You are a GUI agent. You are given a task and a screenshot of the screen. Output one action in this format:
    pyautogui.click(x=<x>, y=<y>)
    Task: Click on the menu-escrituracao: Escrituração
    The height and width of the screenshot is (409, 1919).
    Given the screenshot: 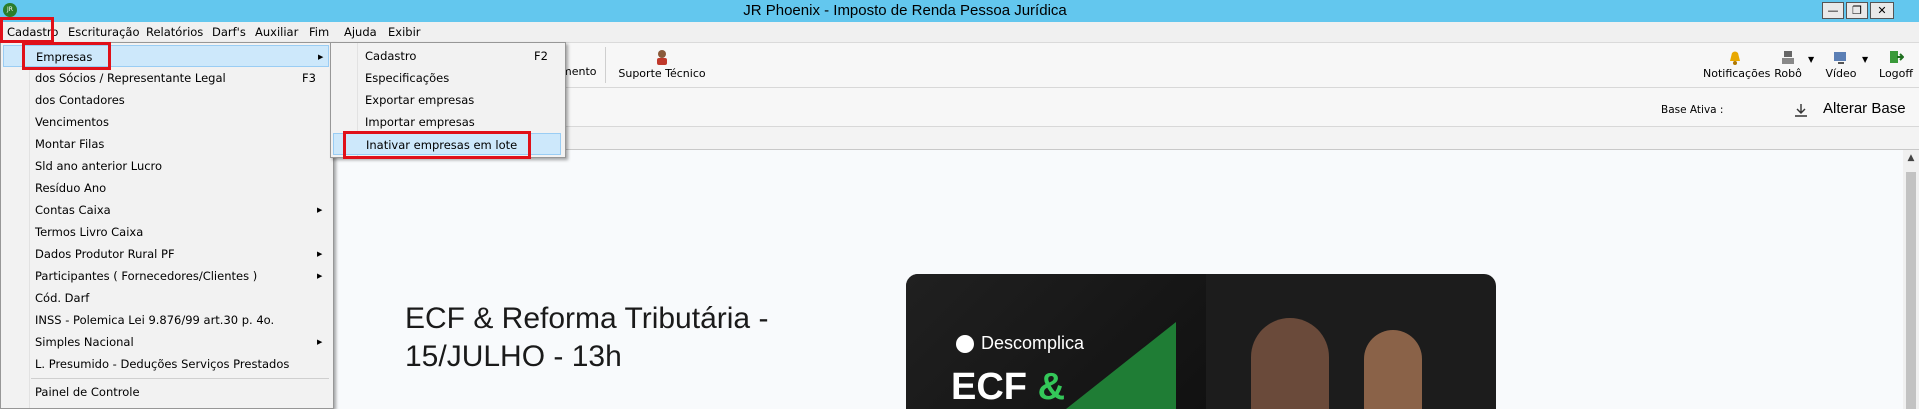 What is the action you would take?
    pyautogui.click(x=103, y=32)
    